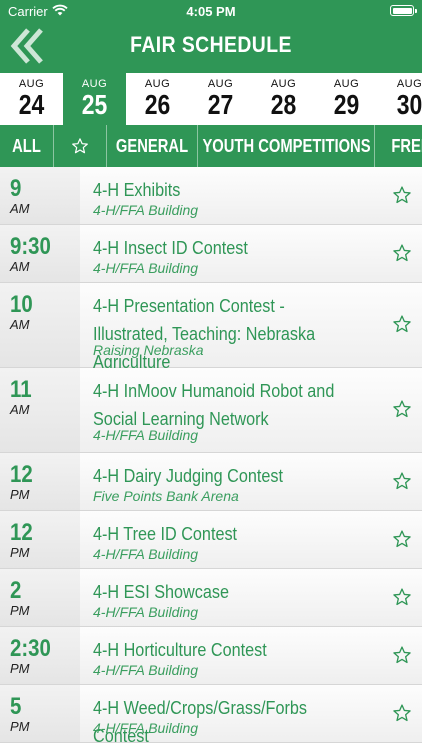 The width and height of the screenshot is (422, 750). What do you see at coordinates (251, 539) in the screenshot?
I see `event-body: 4-H Tree ID Contest 4-H/FFA Building` at bounding box center [251, 539].